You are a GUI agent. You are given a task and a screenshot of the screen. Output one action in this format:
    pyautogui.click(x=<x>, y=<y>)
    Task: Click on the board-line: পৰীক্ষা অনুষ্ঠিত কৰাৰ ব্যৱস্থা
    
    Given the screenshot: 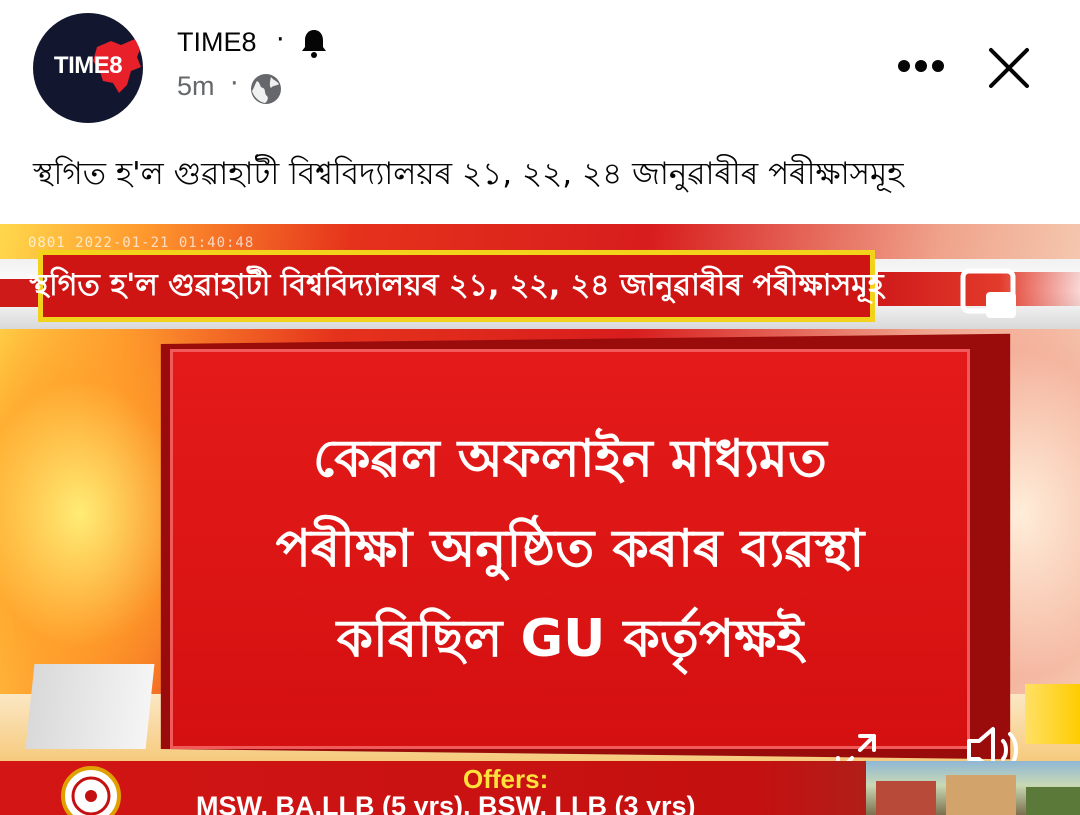 What is the action you would take?
    pyautogui.click(x=570, y=549)
    